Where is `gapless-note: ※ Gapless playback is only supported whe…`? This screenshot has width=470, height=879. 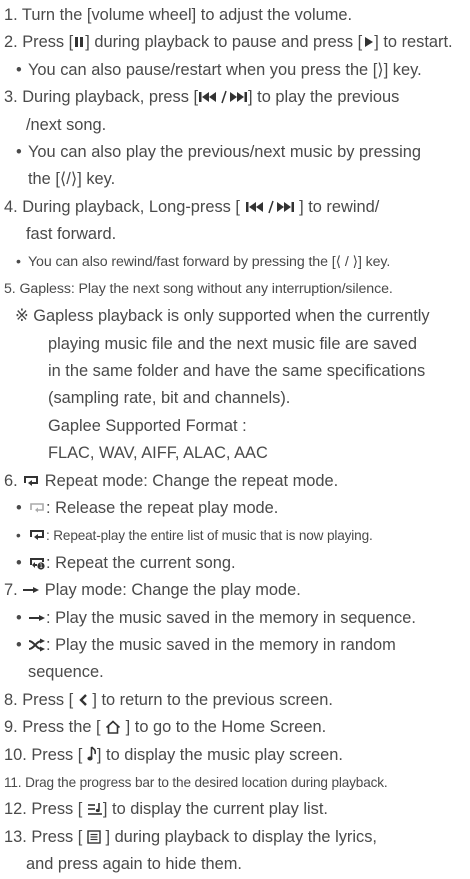
gapless-note: ※ Gapless playback is only supported whe… is located at coordinates (222, 316).